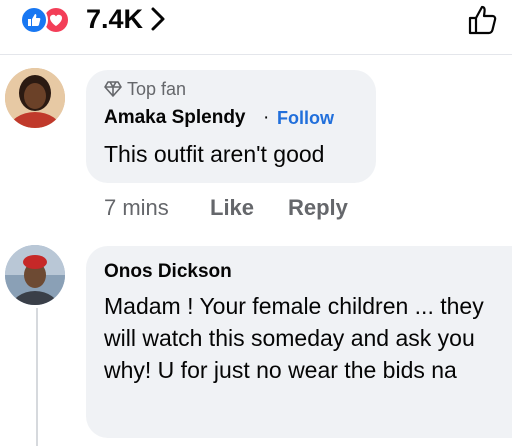 The image size is (512, 446). I want to click on top-fan-label: Top fan, so click(157, 89).